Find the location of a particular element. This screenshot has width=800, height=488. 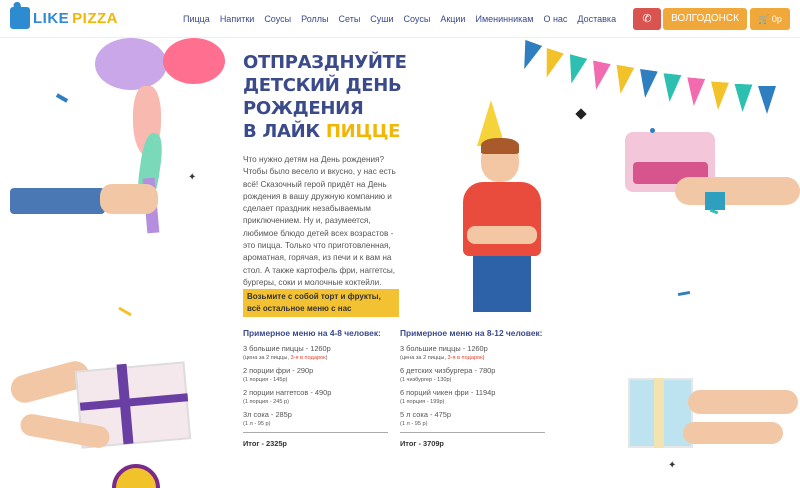

thumbs-up-icon is located at coordinates (20, 18).